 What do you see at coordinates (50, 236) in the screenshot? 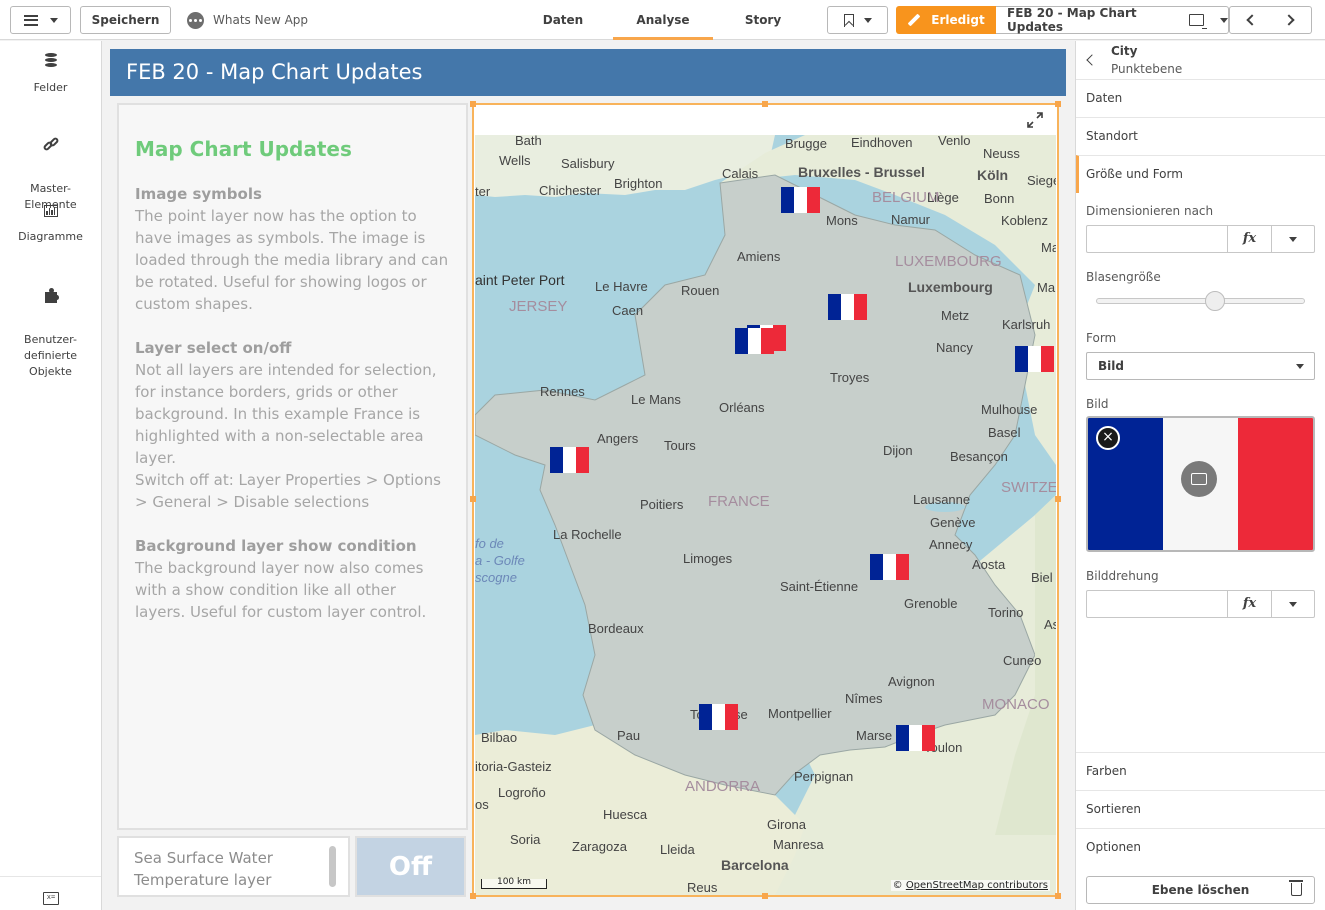
I see `assets-charts-label: Diagramme` at bounding box center [50, 236].